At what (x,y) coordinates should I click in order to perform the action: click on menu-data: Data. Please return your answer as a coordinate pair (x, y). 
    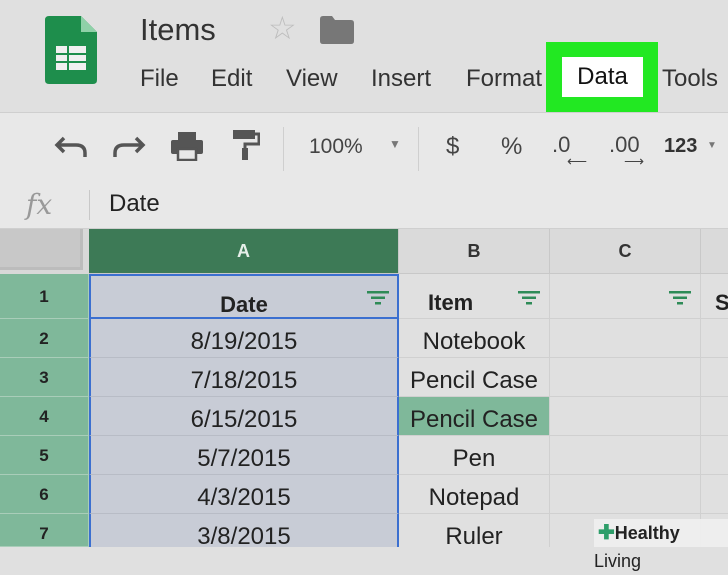
    Looking at the image, I should click on (602, 77).